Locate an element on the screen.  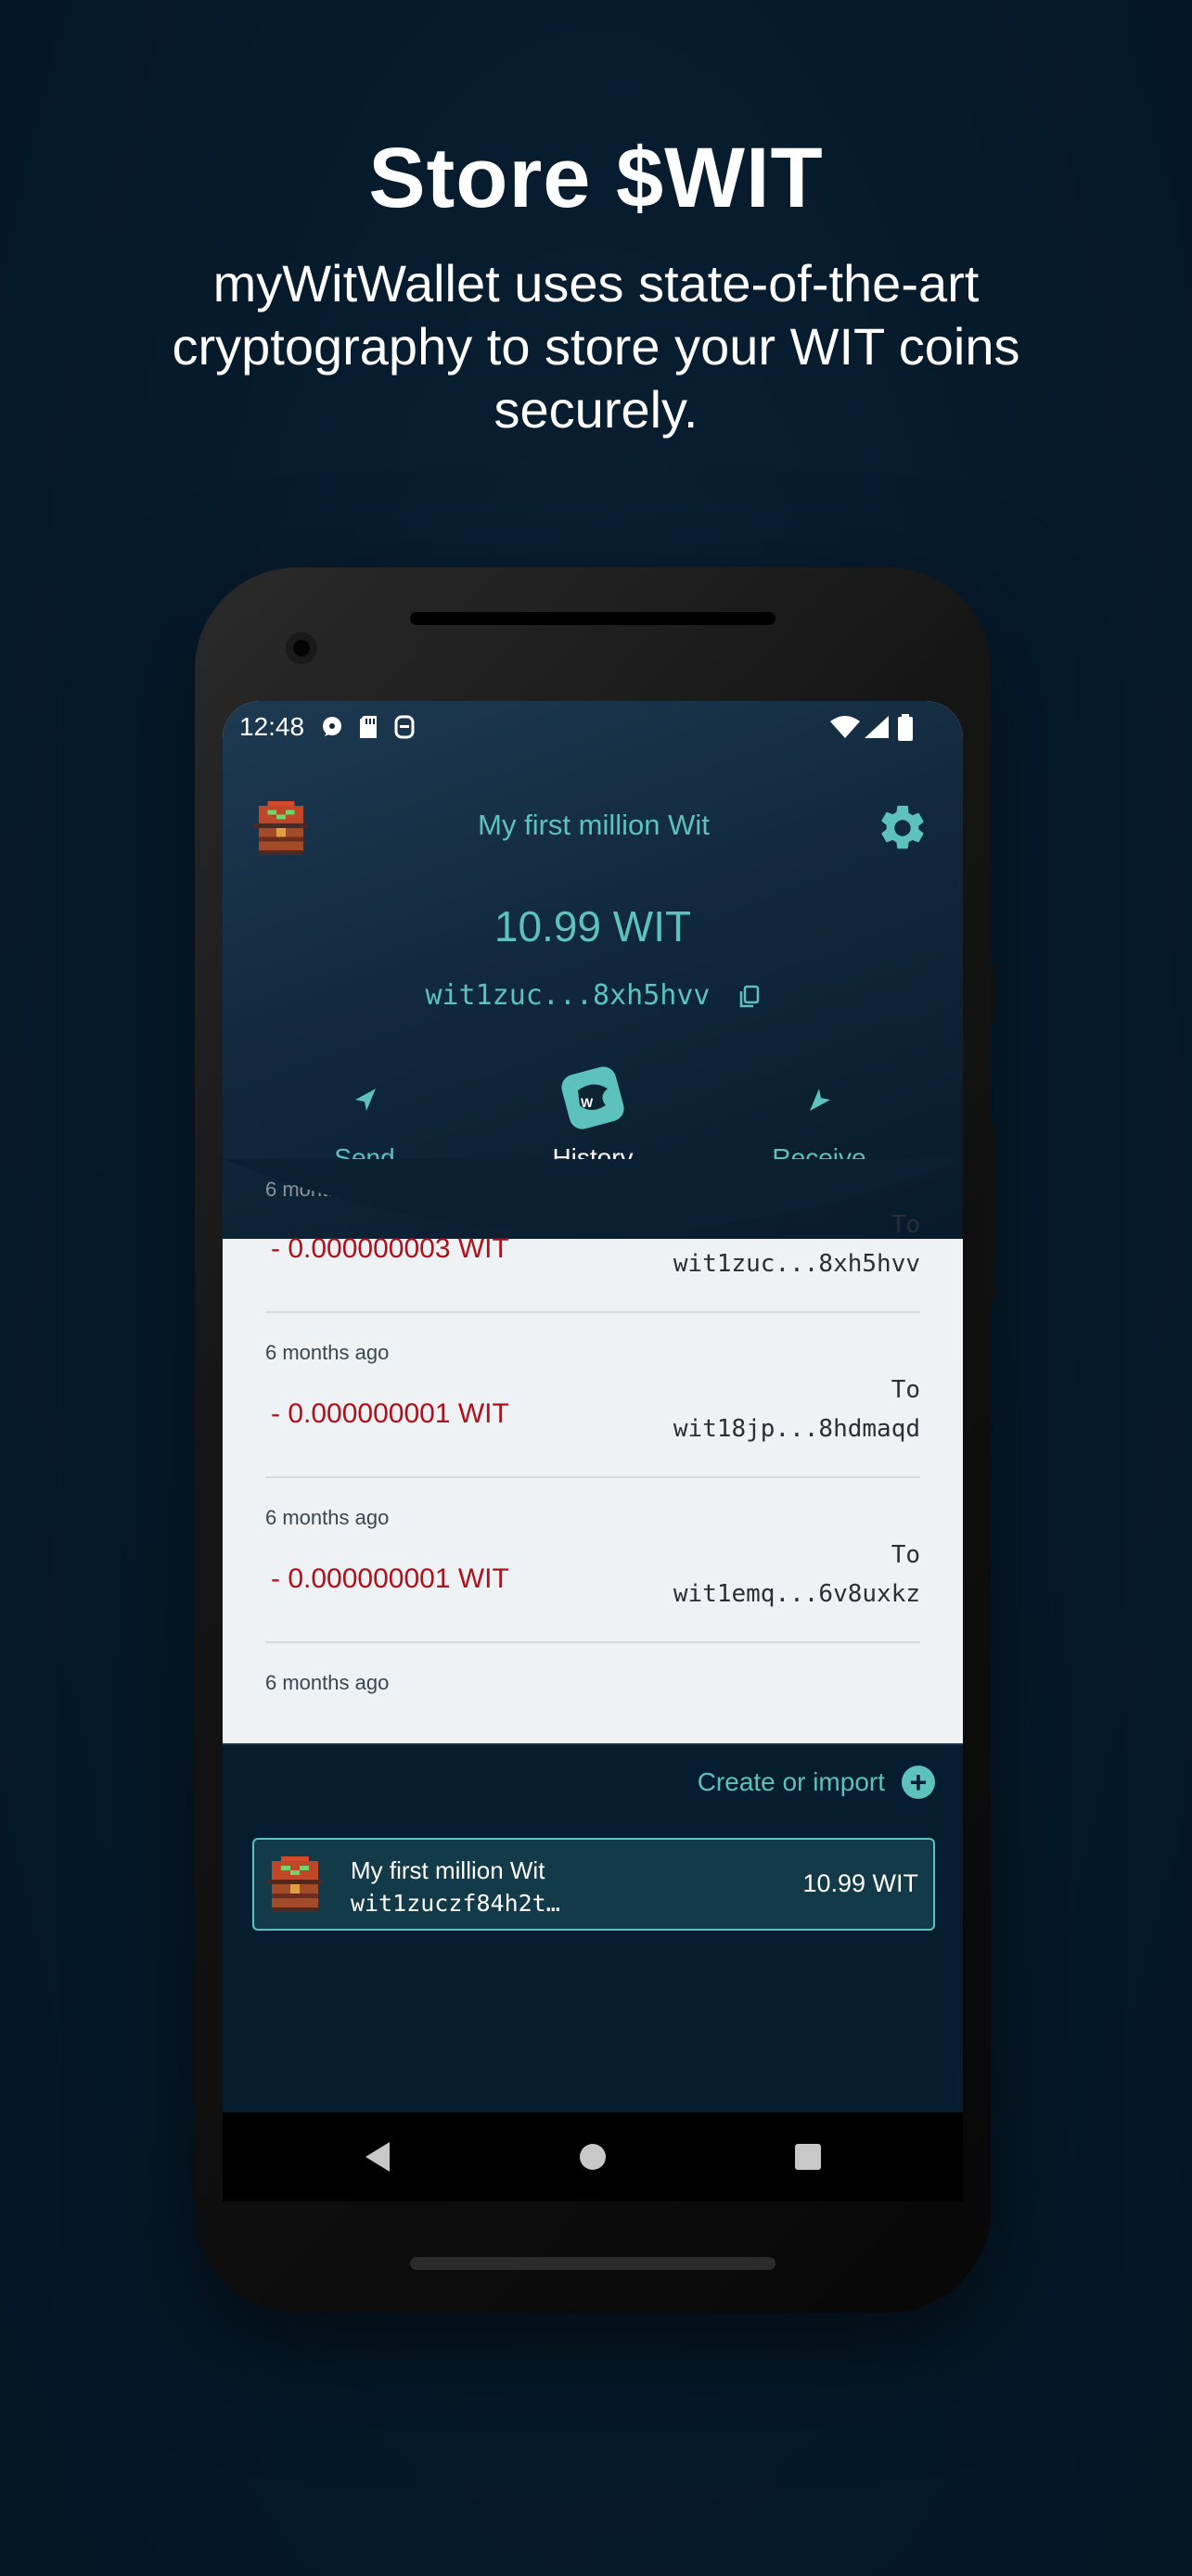
history-button: W History is located at coordinates (592, 1119).